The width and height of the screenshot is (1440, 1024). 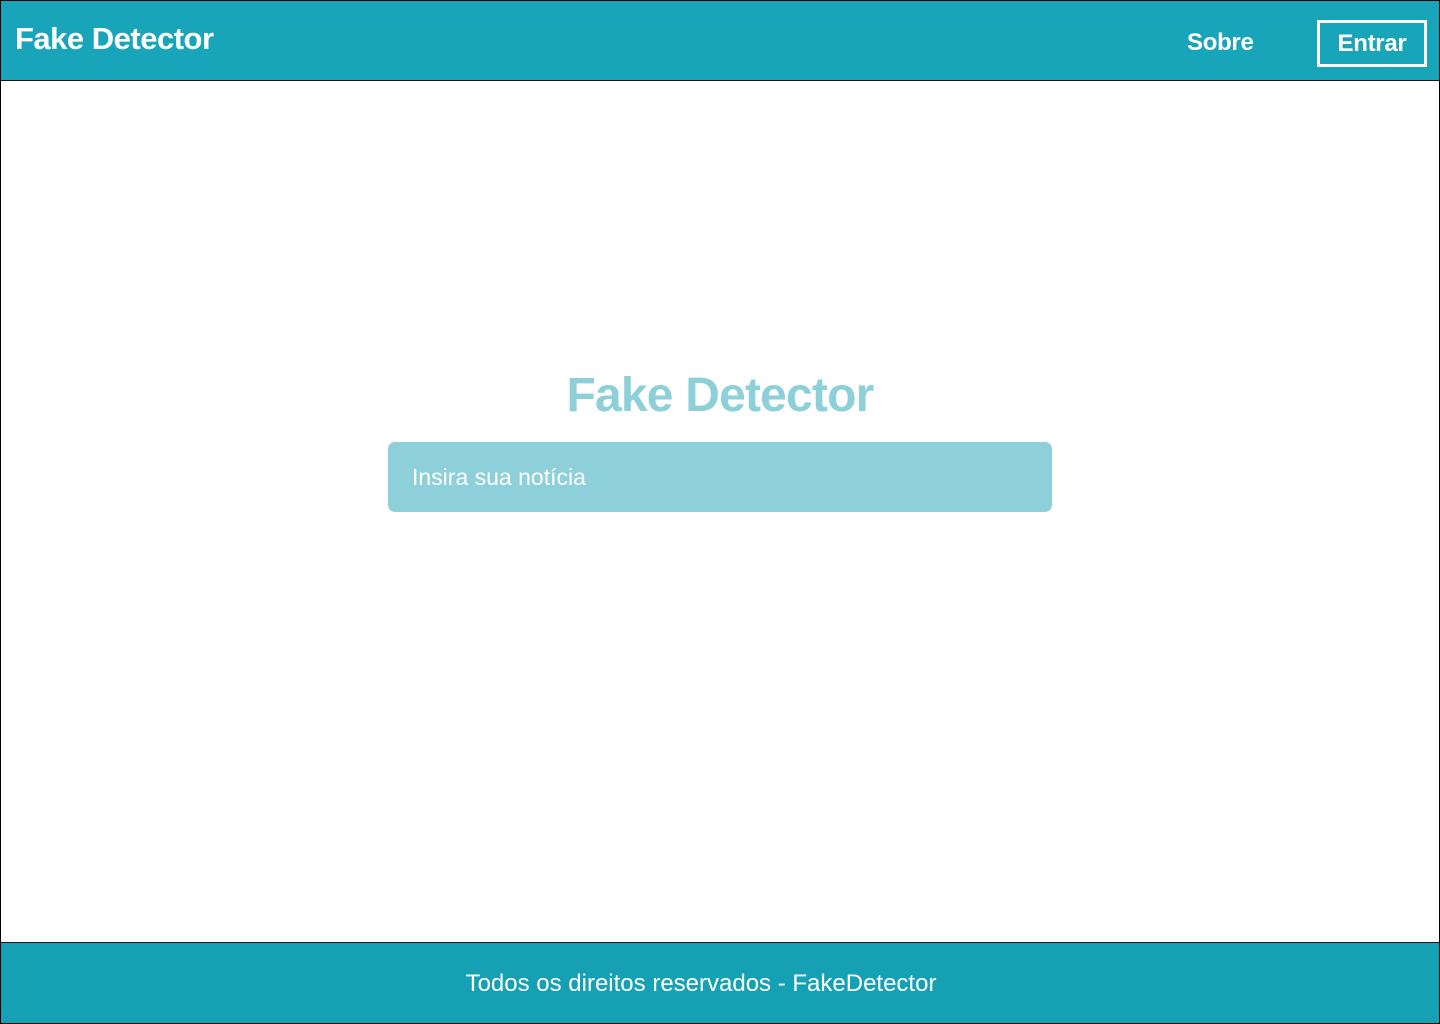 What do you see at coordinates (1220, 43) in the screenshot?
I see `nav-about-link: Sobre` at bounding box center [1220, 43].